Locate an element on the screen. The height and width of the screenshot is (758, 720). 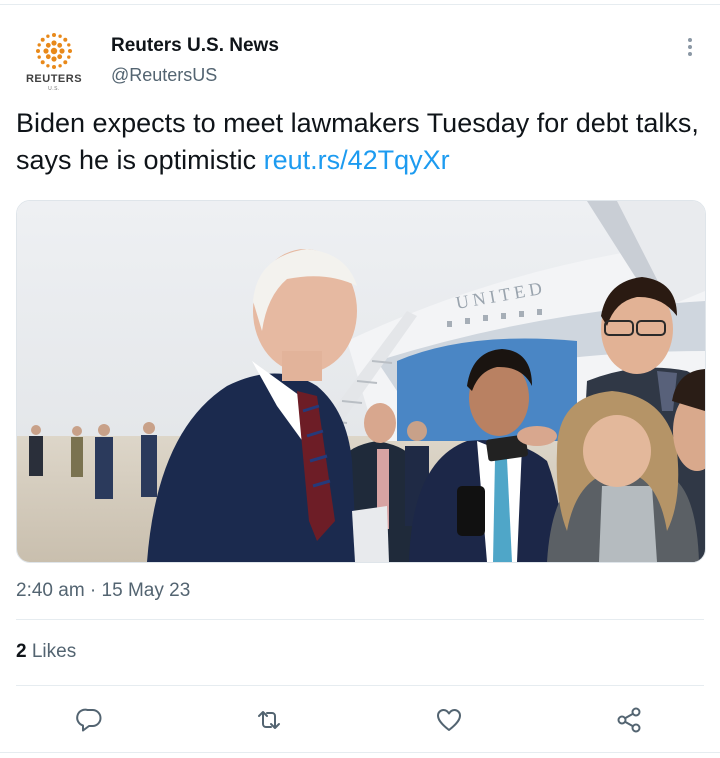
reuters-dots-icon is located at coordinates (54, 51).